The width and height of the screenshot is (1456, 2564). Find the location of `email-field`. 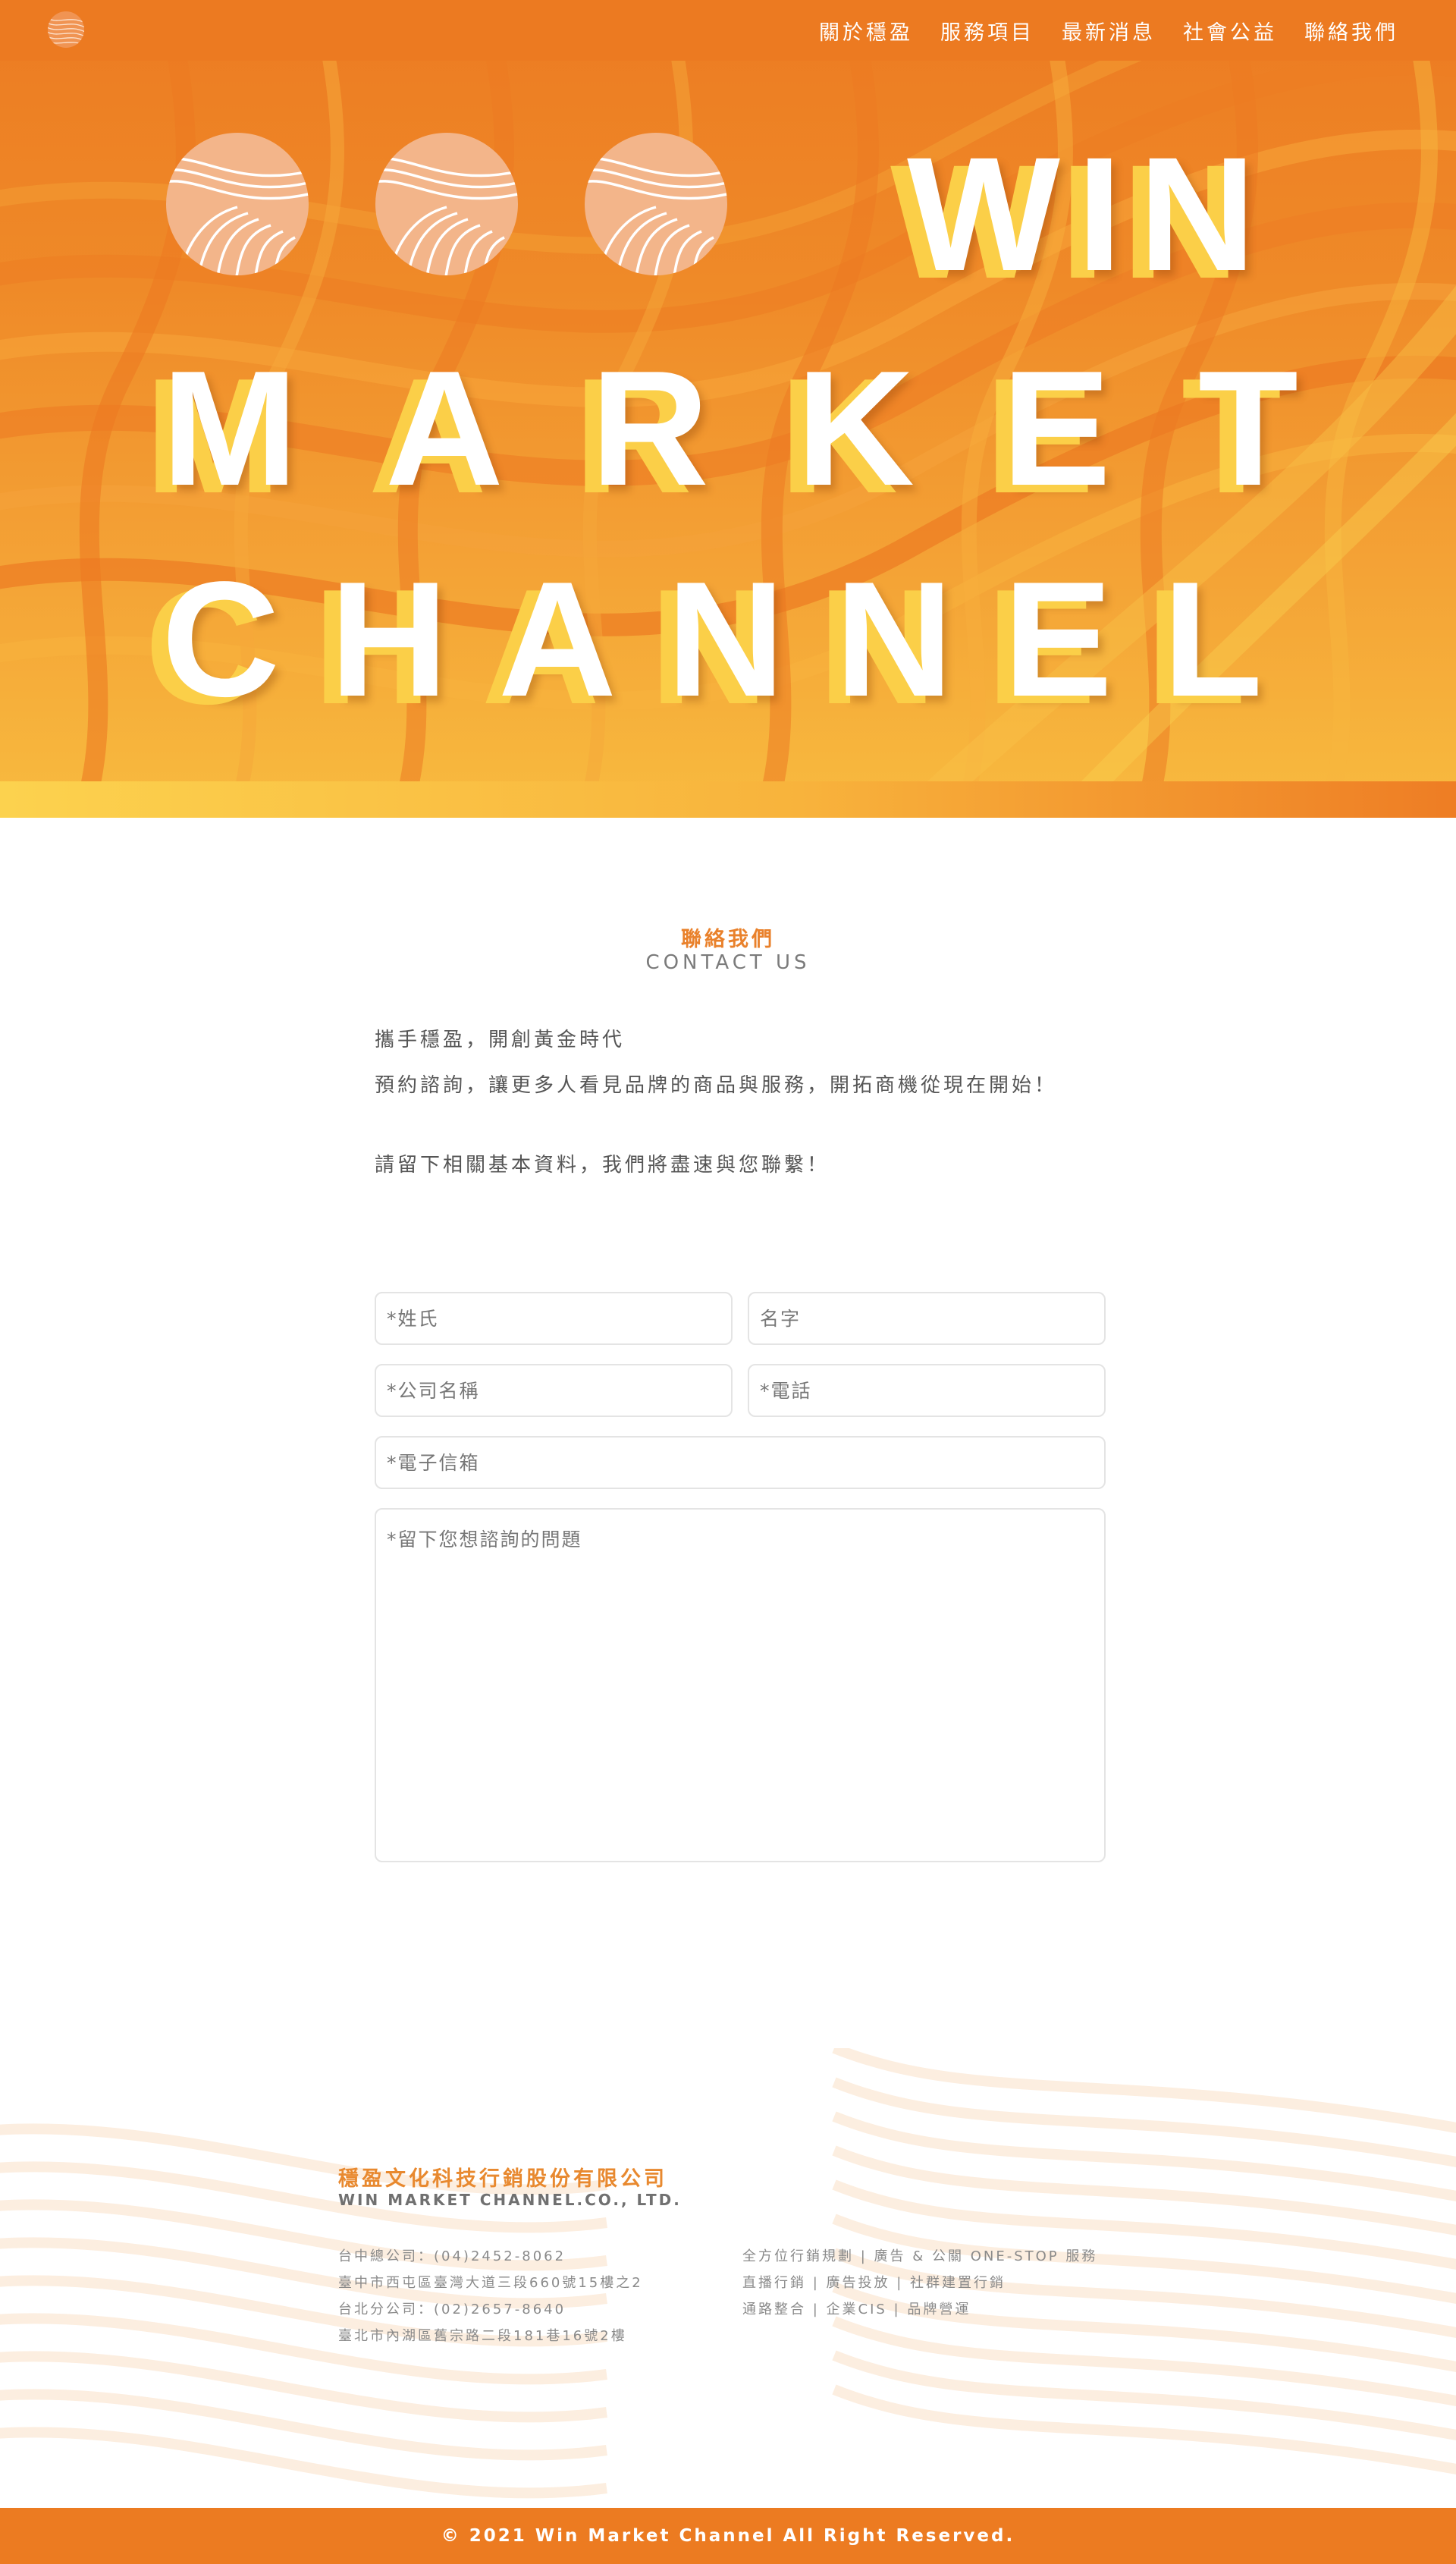

email-field is located at coordinates (740, 1463).